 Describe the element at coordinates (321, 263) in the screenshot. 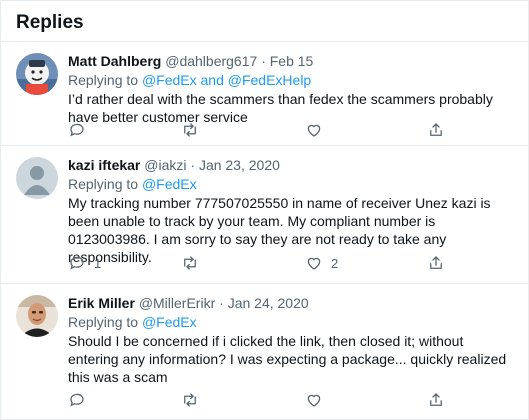

I see `like-button: 2` at that location.